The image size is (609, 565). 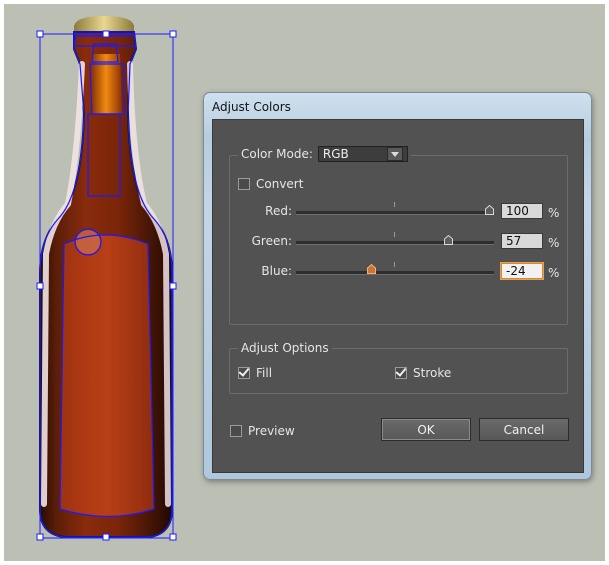 I want to click on red-unit: %, so click(x=554, y=213).